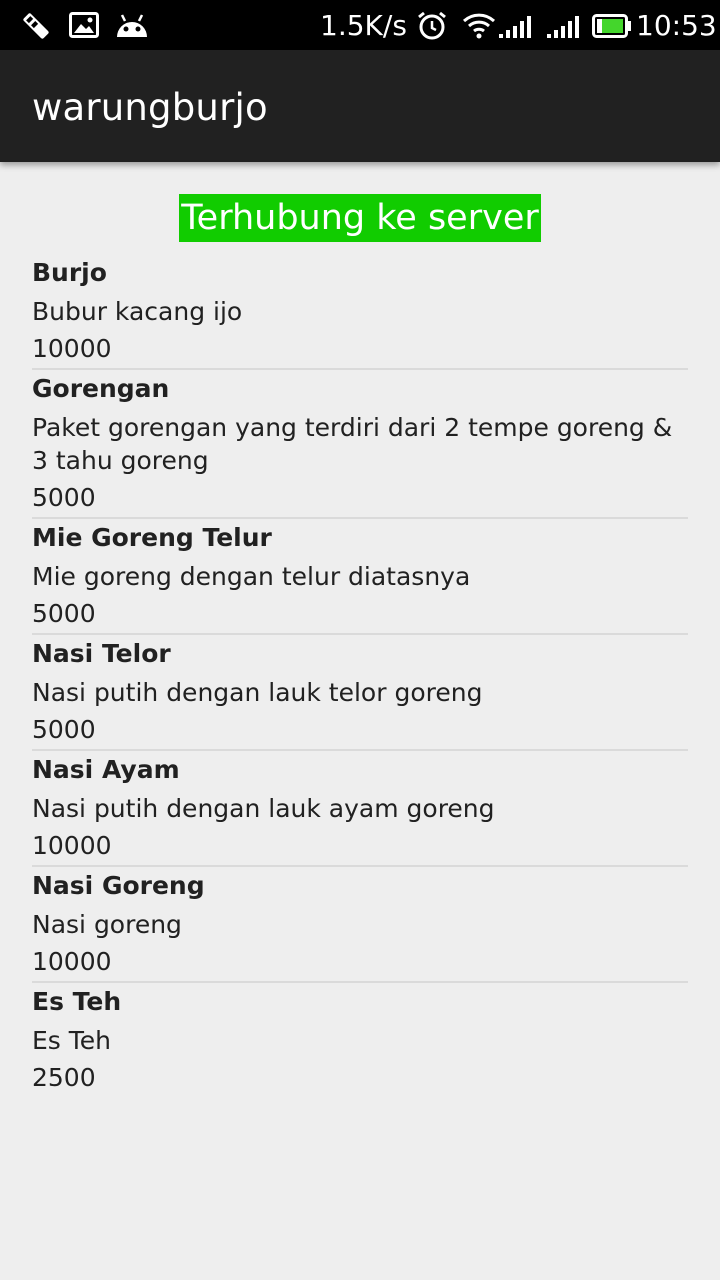  Describe the element at coordinates (118, 885) in the screenshot. I see `menu-item-name: Nasi Goreng` at that location.